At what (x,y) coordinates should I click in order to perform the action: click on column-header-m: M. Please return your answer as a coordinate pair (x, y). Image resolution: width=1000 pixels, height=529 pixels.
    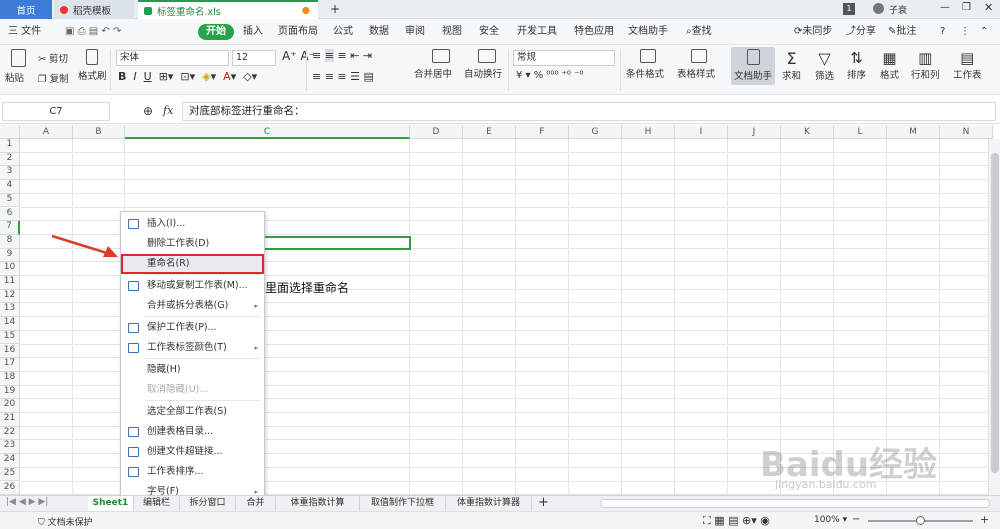
    Looking at the image, I should click on (913, 132).